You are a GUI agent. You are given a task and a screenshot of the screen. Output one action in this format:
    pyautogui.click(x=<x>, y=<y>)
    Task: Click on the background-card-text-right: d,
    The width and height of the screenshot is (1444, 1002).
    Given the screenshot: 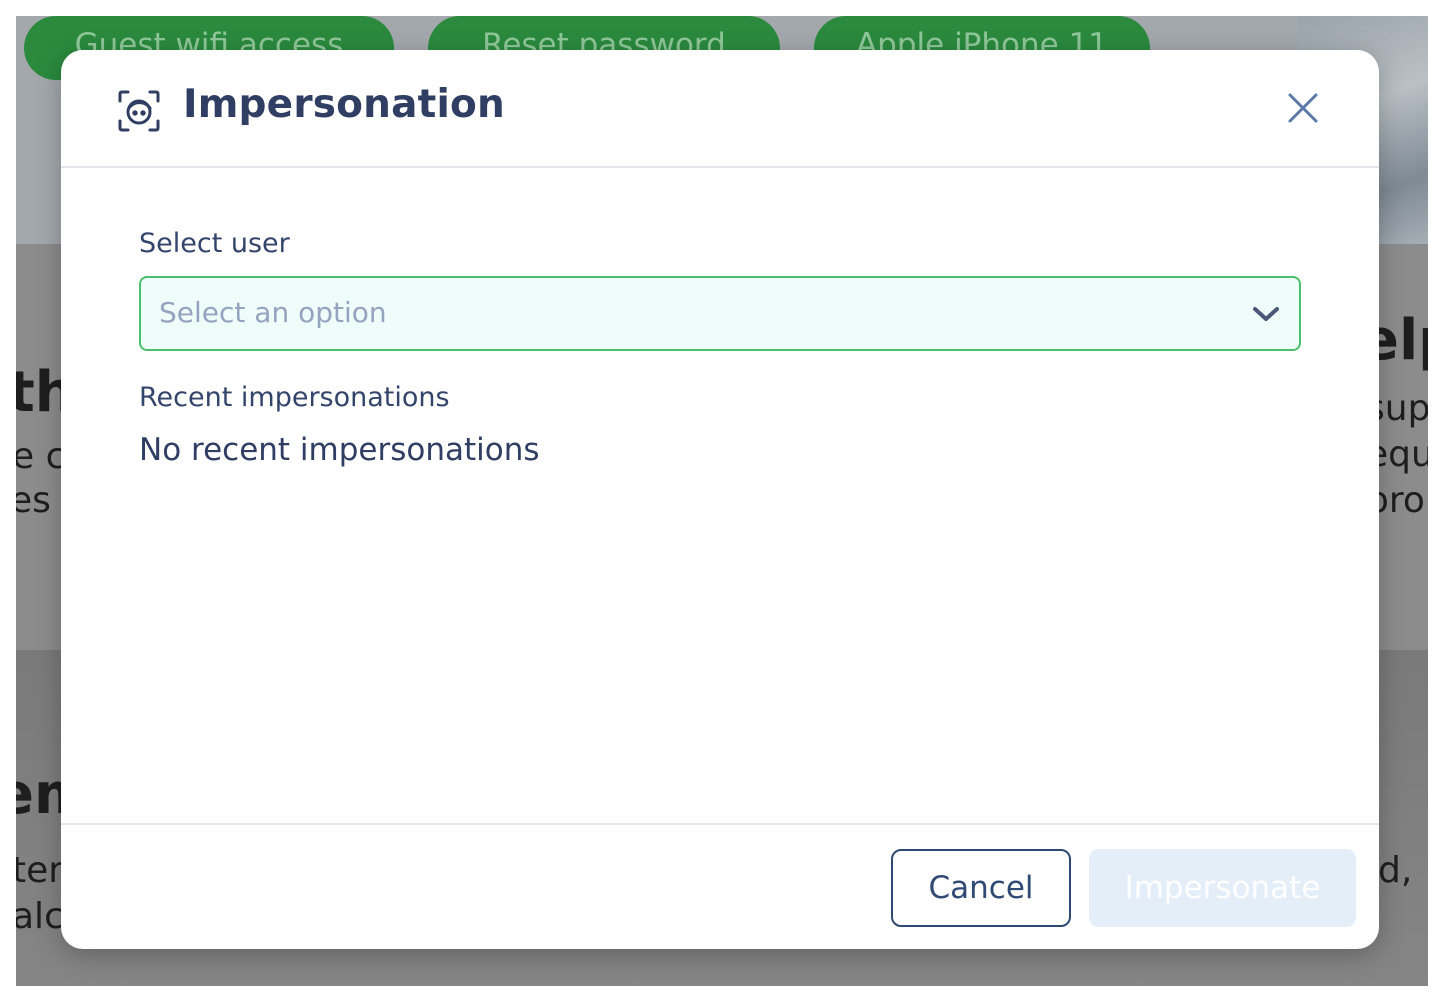 What is the action you would take?
    pyautogui.click(x=1395, y=870)
    